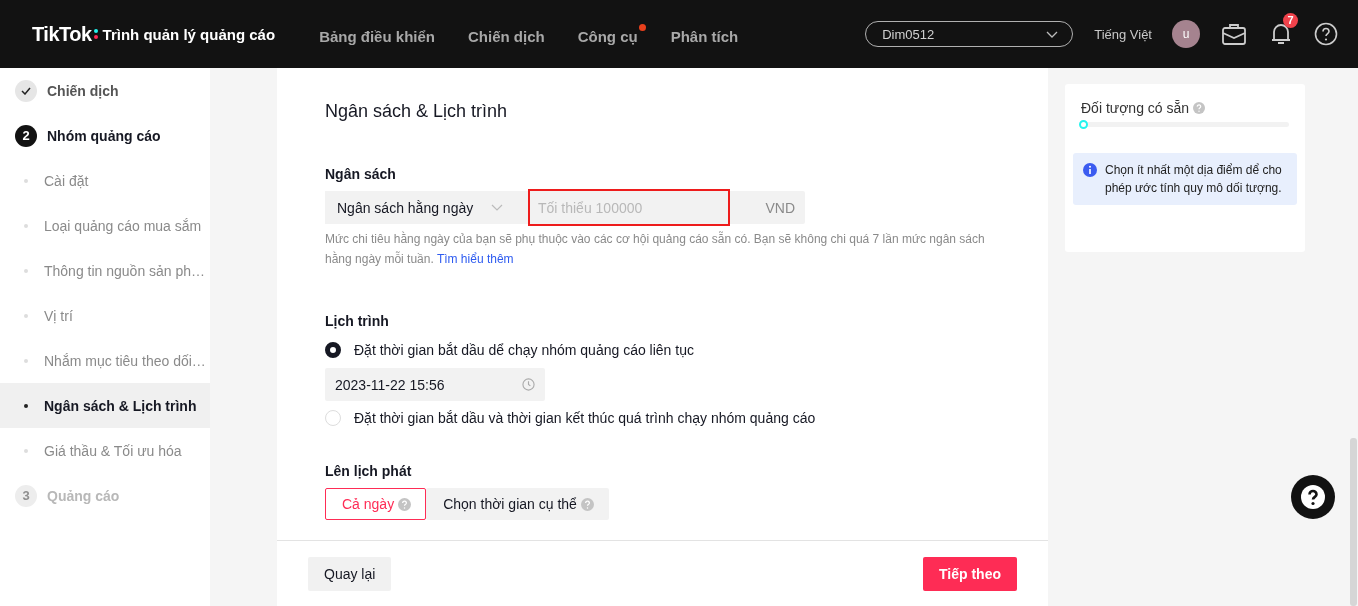 The width and height of the screenshot is (1358, 606). What do you see at coordinates (381, 34) in the screenshot?
I see `nav-link: Bảng điều khiển` at bounding box center [381, 34].